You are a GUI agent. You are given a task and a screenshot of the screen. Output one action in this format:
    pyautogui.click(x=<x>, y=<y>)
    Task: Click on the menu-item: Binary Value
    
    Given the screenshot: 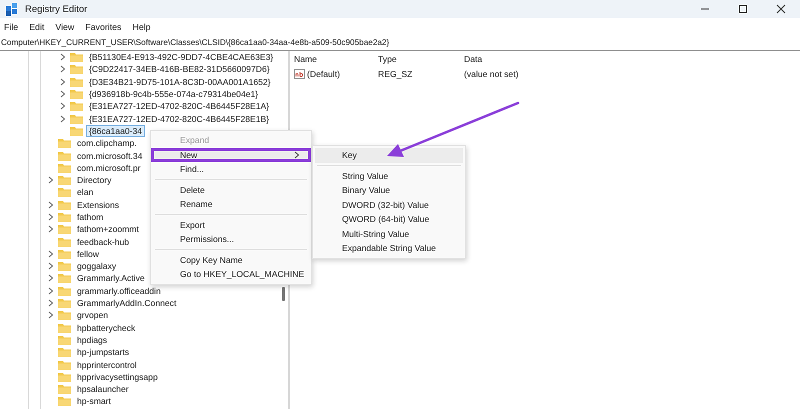 What is the action you would take?
    pyautogui.click(x=389, y=190)
    